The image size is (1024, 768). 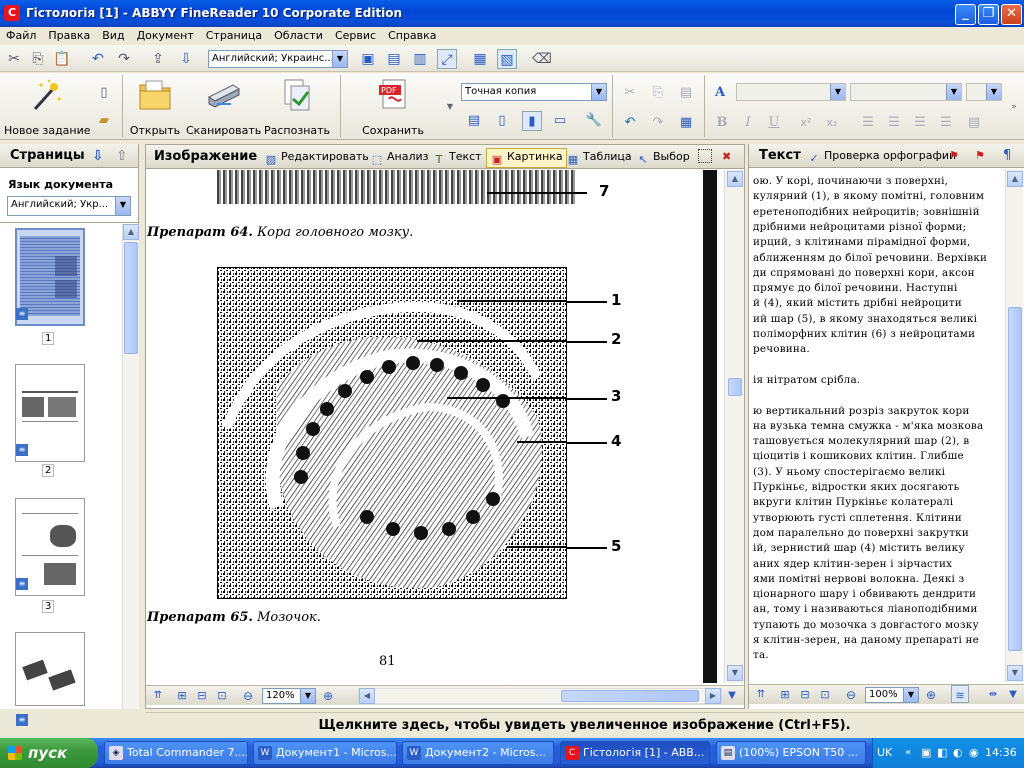 I want to click on doc-language-select: Английский; Укр... ▼, so click(x=69, y=206).